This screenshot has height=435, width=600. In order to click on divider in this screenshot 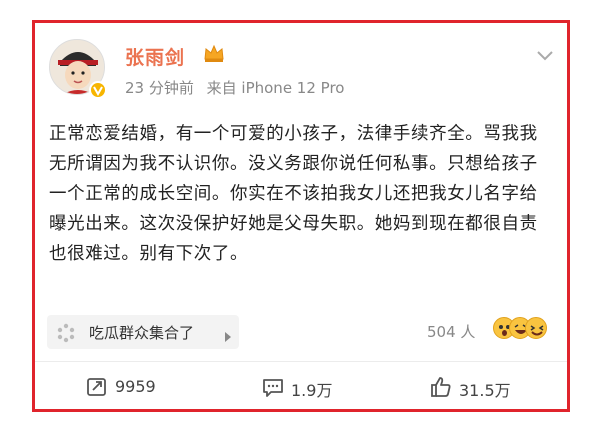, I will do `click(301, 361)`.